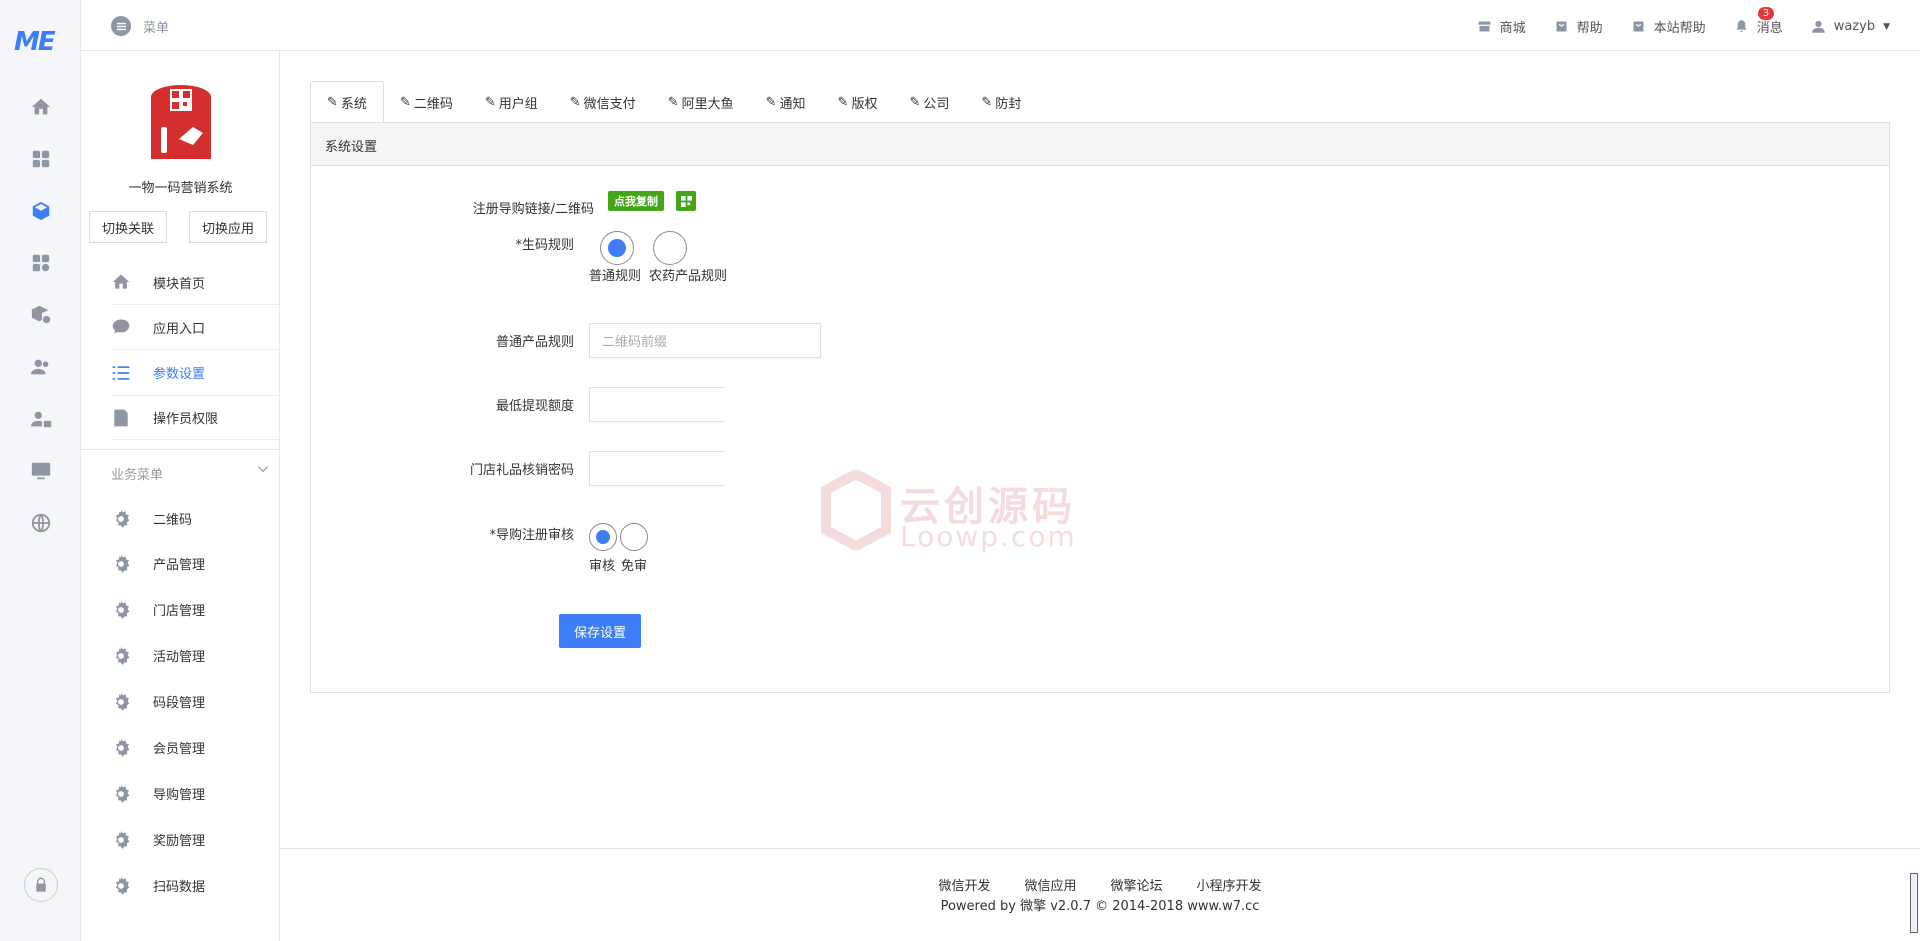 The image size is (1920, 941). I want to click on register-link-label: 注册导购链接/二维码, so click(533, 209).